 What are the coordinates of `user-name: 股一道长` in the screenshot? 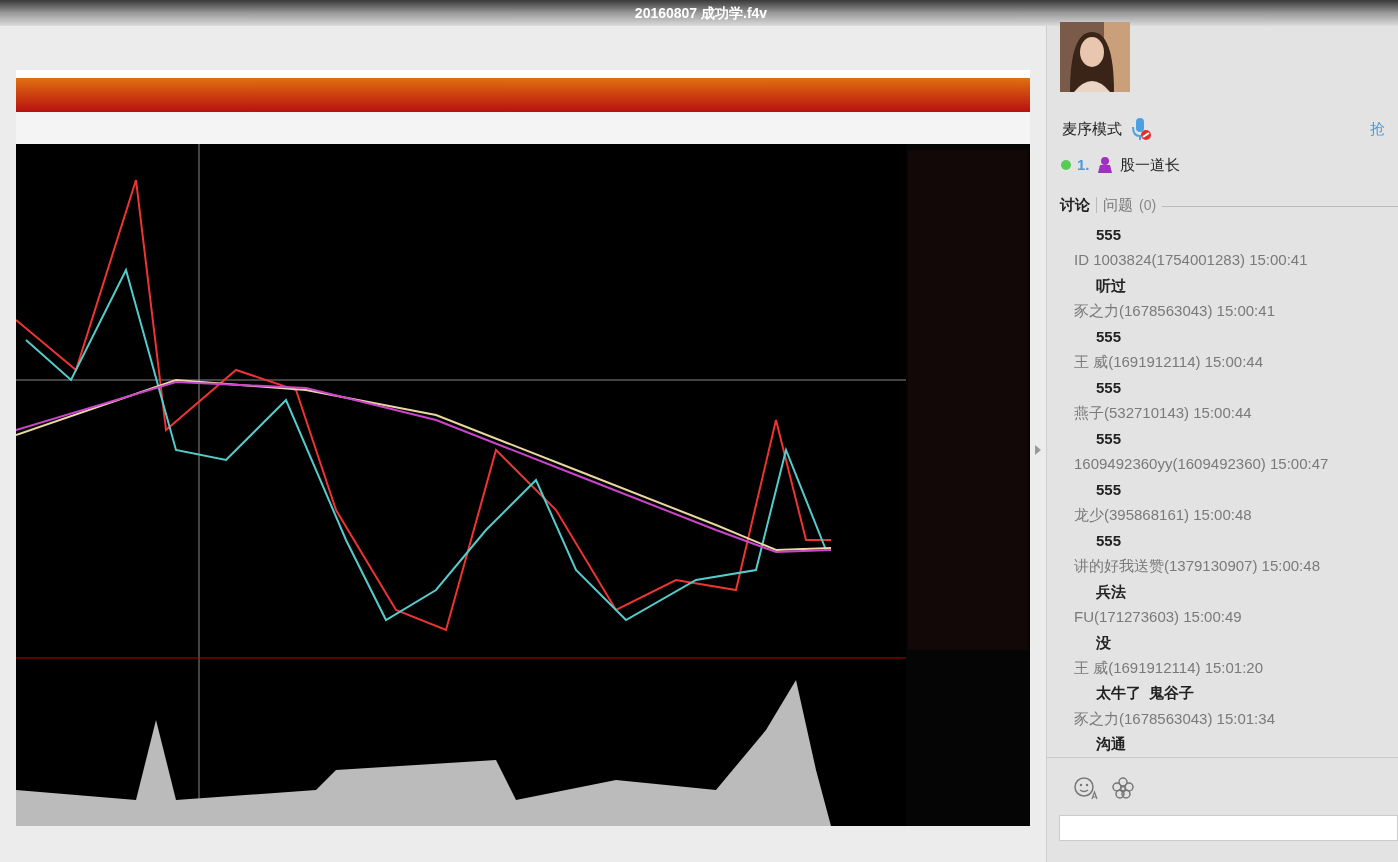 It's located at (1149, 165).